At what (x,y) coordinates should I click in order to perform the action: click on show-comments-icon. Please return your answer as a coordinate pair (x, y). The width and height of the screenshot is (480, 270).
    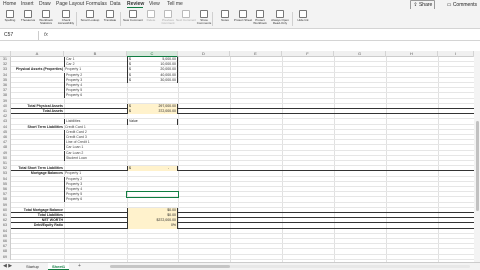
    Looking at the image, I should click on (204, 14).